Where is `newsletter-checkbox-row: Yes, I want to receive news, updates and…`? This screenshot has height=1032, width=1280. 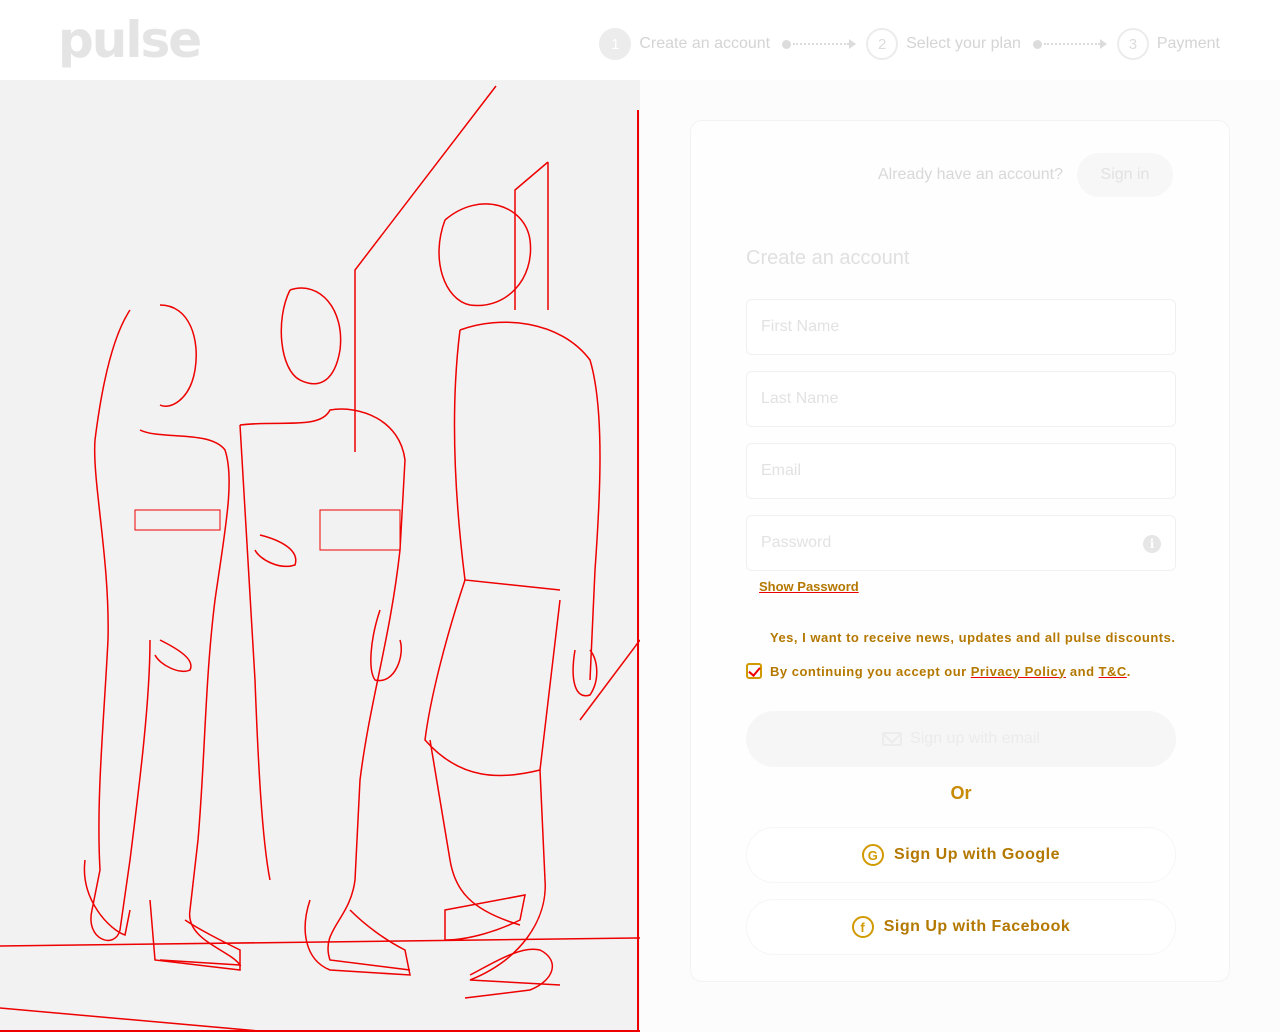 newsletter-checkbox-row: Yes, I want to receive news, updates and… is located at coordinates (960, 637).